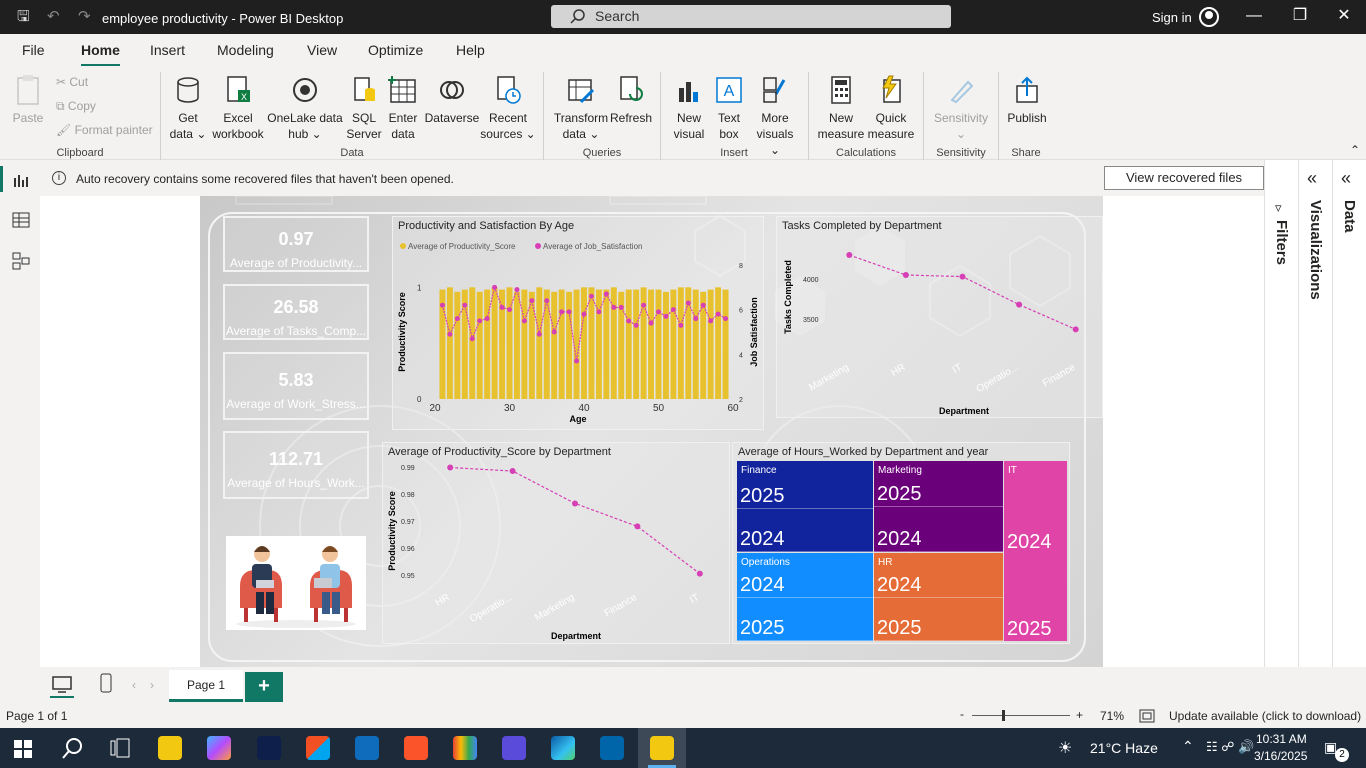  What do you see at coordinates (1281, 430) in the screenshot?
I see `filters-pane: ▿ Filters` at bounding box center [1281, 430].